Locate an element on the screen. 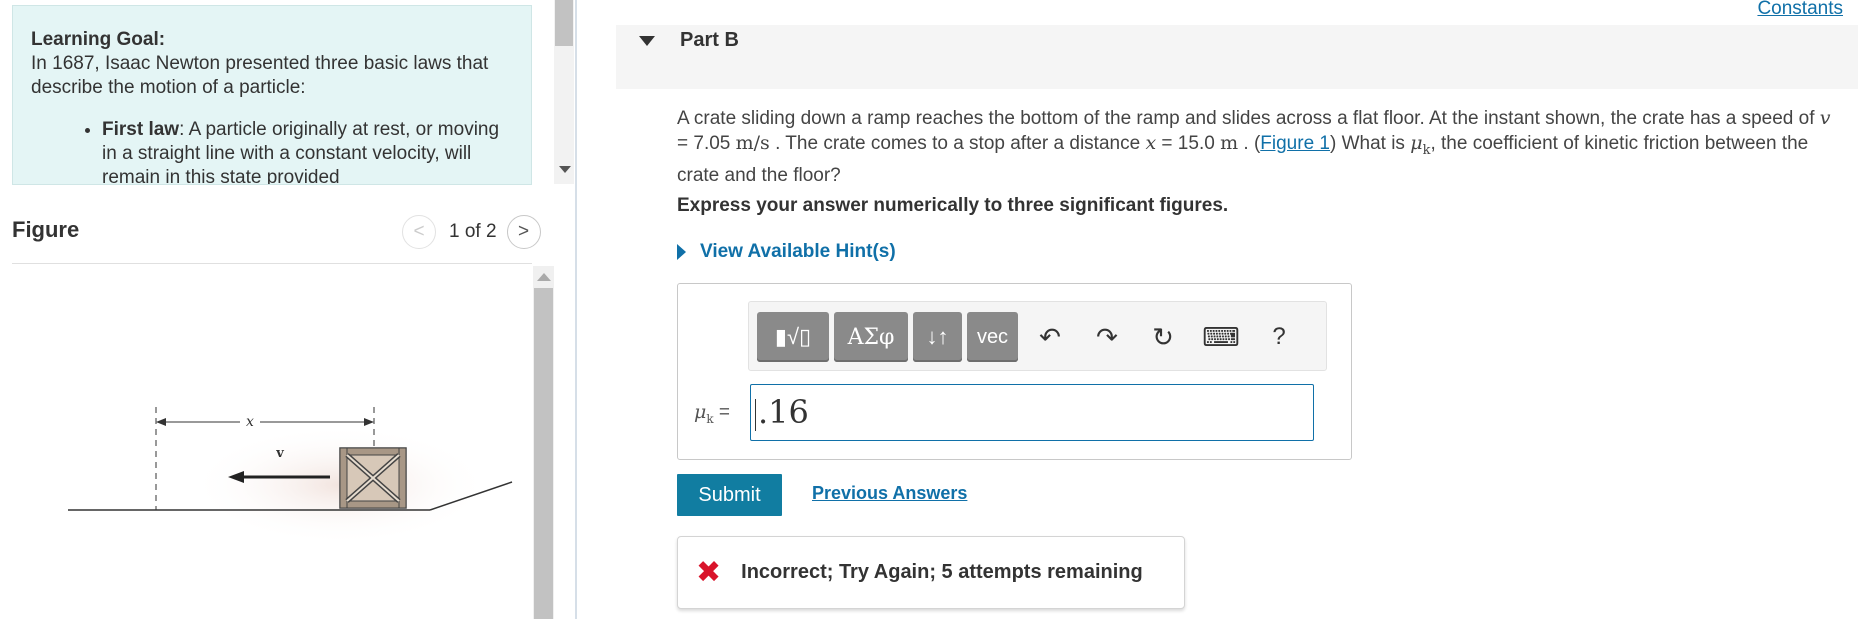 This screenshot has height=619, width=1858. figure-pager: < 1 of 2 > is located at coordinates (471, 232).